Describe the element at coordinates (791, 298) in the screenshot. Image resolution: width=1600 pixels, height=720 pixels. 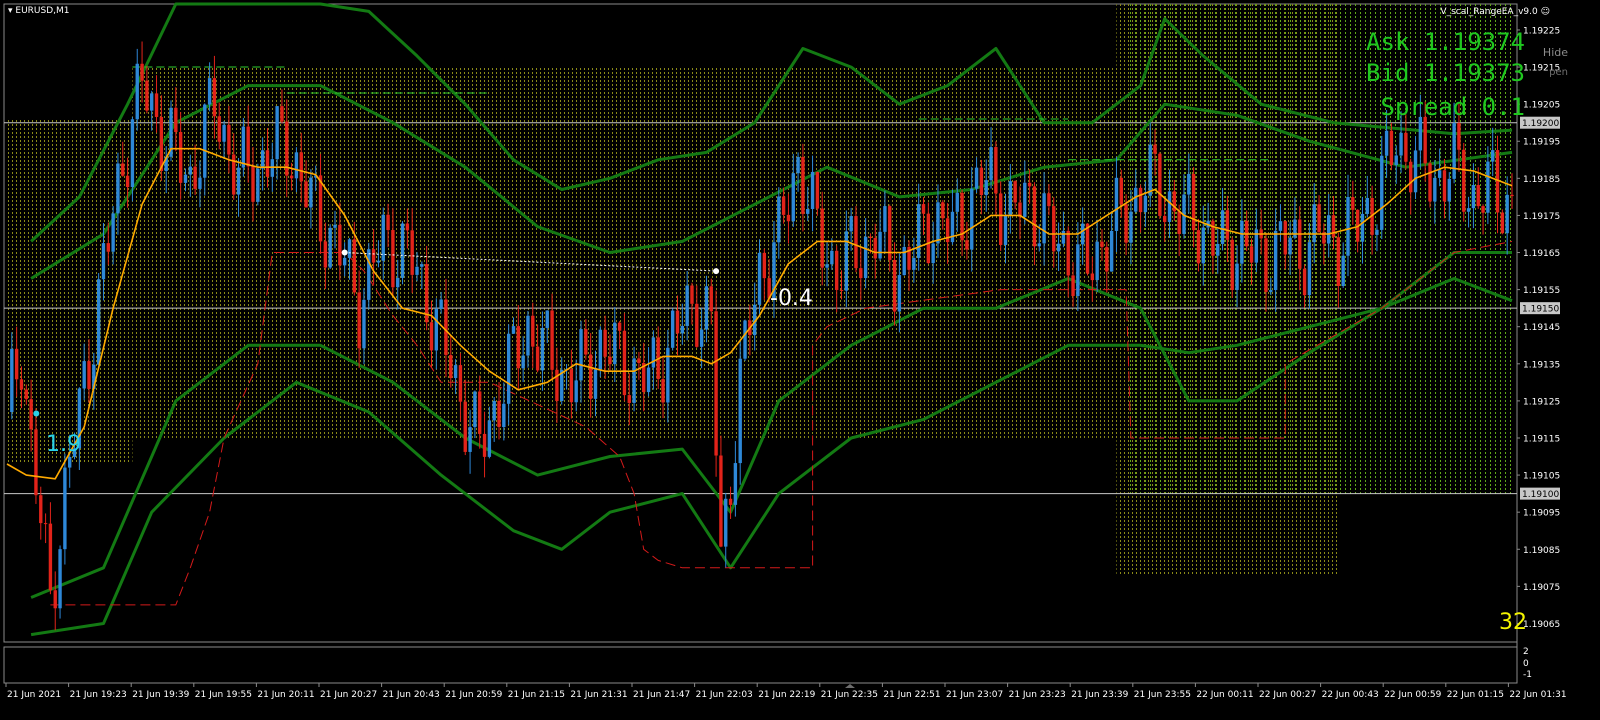
I see `annotation-profit-2: -0.4` at that location.